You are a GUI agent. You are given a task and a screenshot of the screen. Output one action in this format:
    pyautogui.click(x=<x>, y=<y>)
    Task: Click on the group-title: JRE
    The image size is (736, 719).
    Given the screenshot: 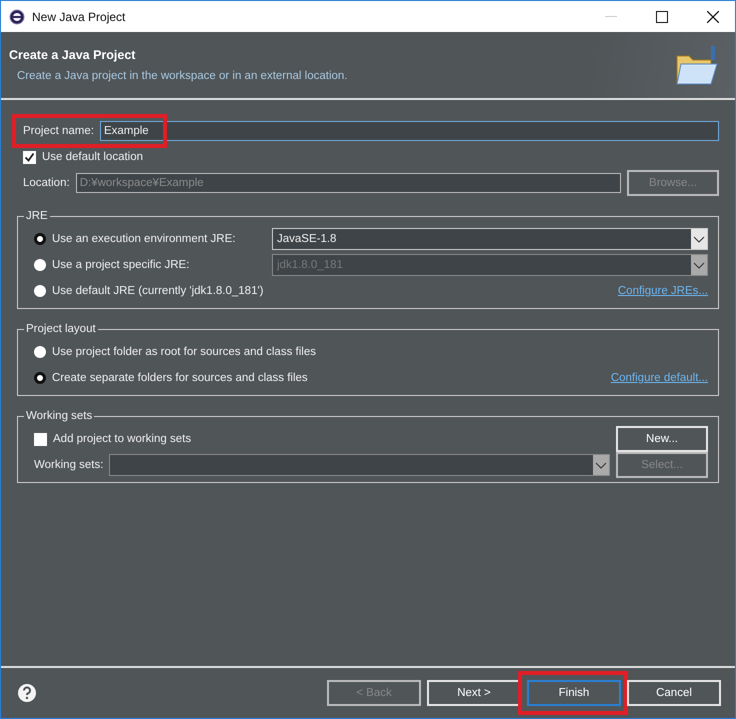 What is the action you would take?
    pyautogui.click(x=37, y=216)
    